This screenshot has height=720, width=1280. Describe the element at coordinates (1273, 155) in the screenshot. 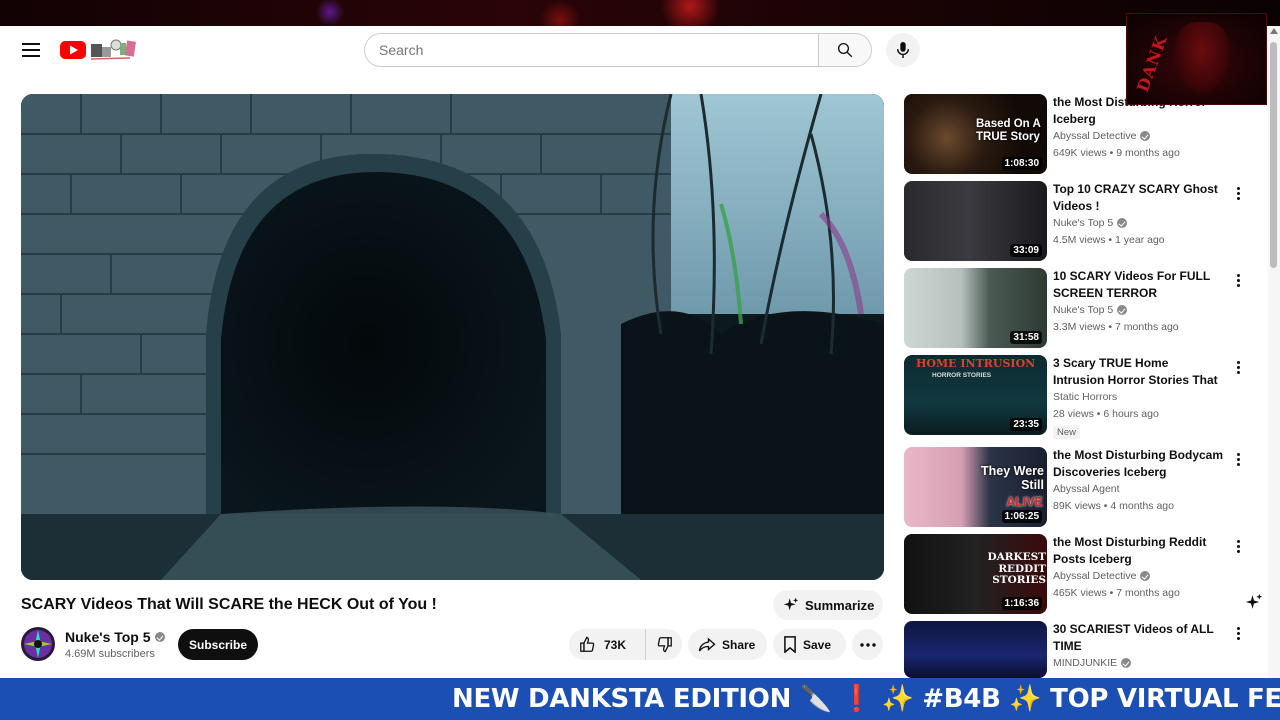

I see `scrollbar-thumb` at that location.